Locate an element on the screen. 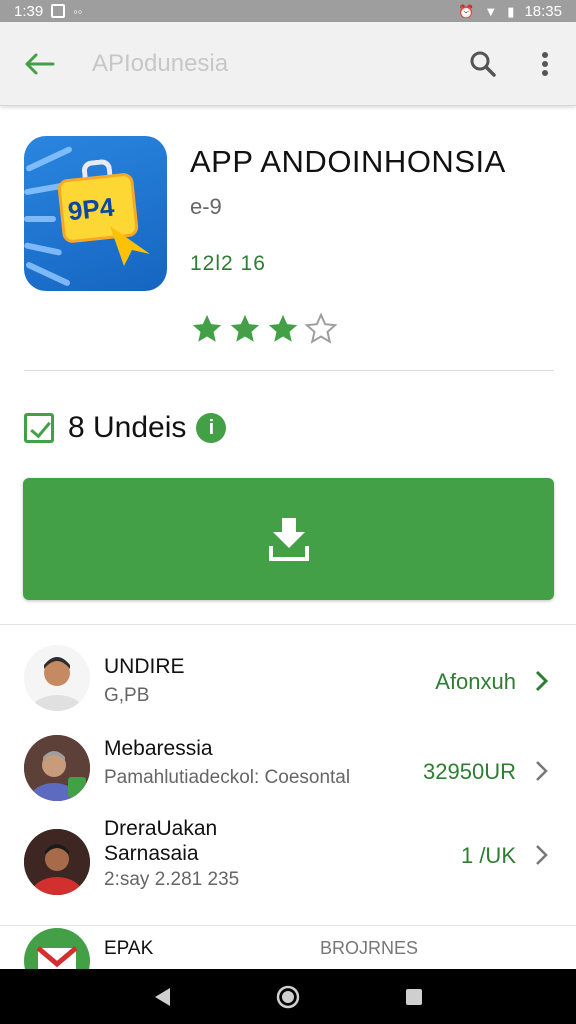  search-button is located at coordinates (483, 64).